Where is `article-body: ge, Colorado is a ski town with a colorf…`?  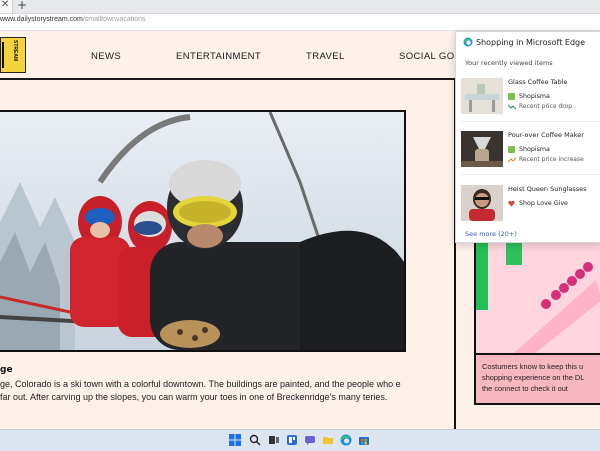 article-body: ge, Colorado is a ski town with a colorf… is located at coordinates (200, 390).